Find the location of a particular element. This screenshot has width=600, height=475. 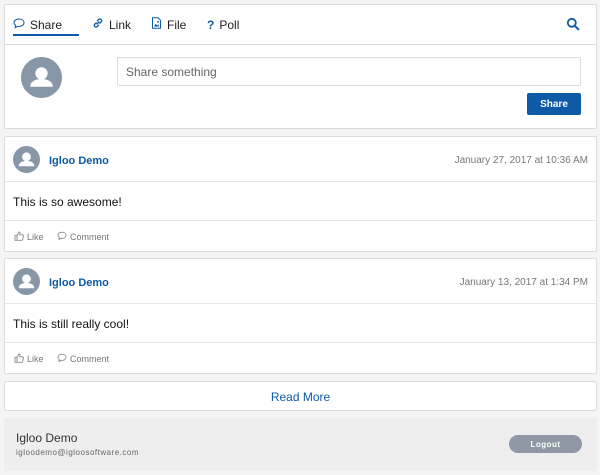

post-header: Igloo Demo January 27, 2017 at 10:36 AM is located at coordinates (300, 159).